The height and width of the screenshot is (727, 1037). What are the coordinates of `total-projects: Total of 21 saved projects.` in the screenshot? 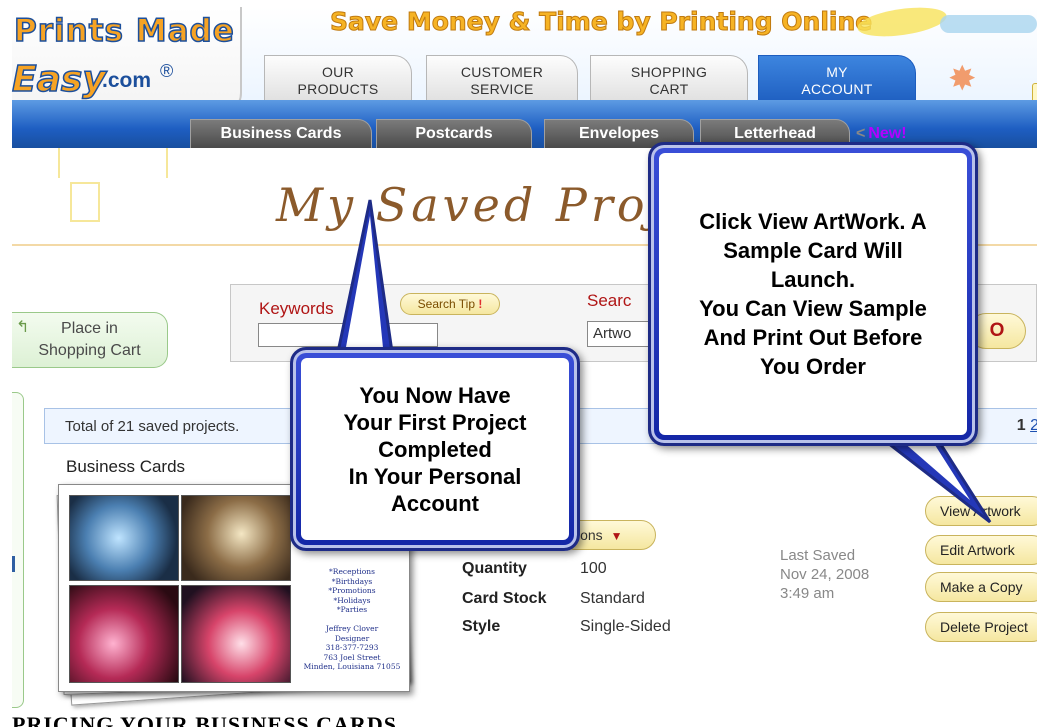 It's located at (152, 426).